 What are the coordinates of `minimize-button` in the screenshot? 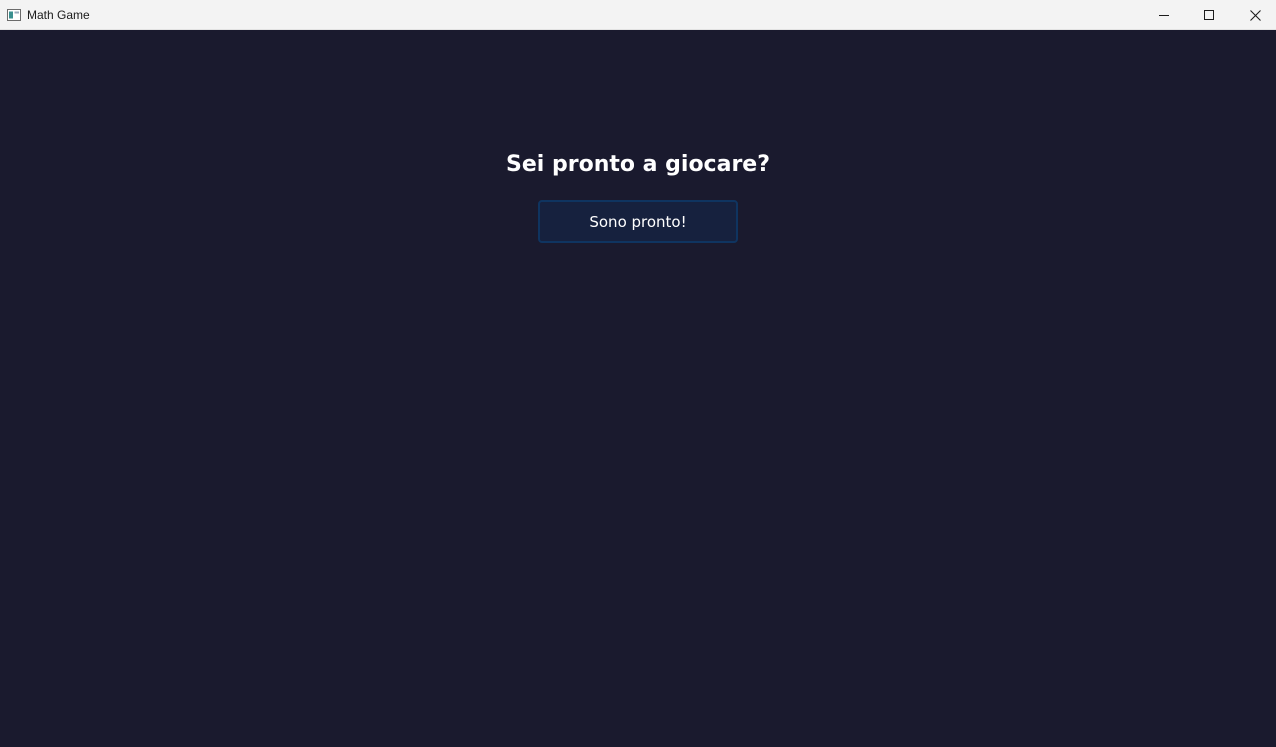 It's located at (1164, 15).